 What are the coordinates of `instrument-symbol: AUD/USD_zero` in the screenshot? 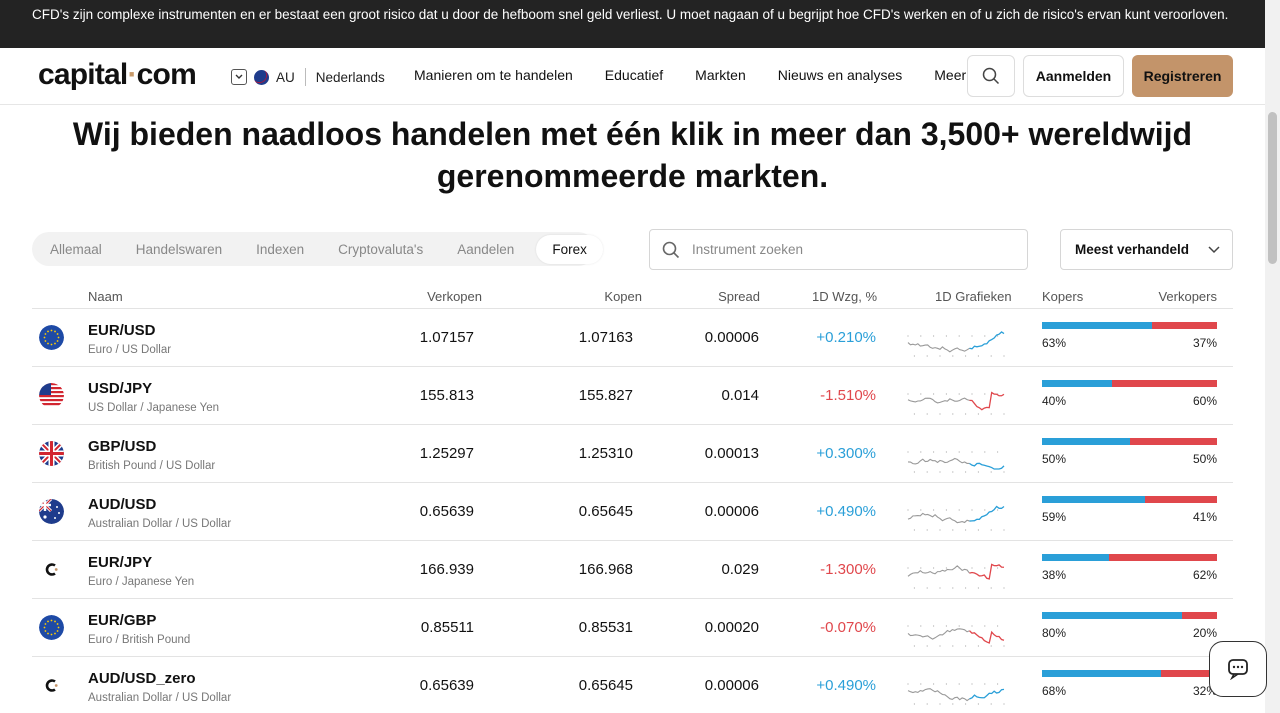 It's located at (142, 678).